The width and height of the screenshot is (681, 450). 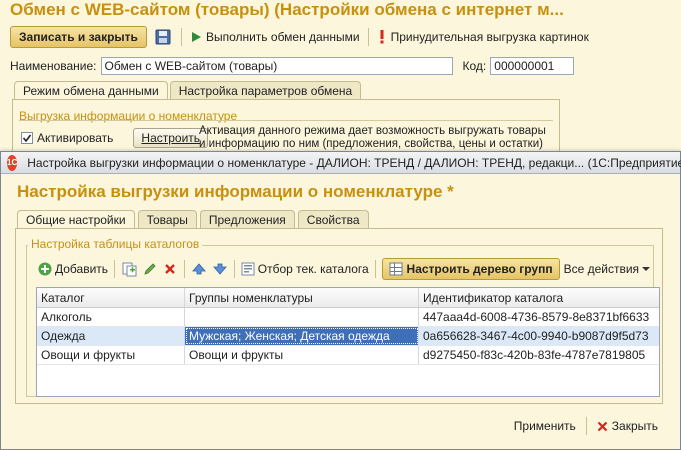 I want to click on copy-icon, so click(x=129, y=269).